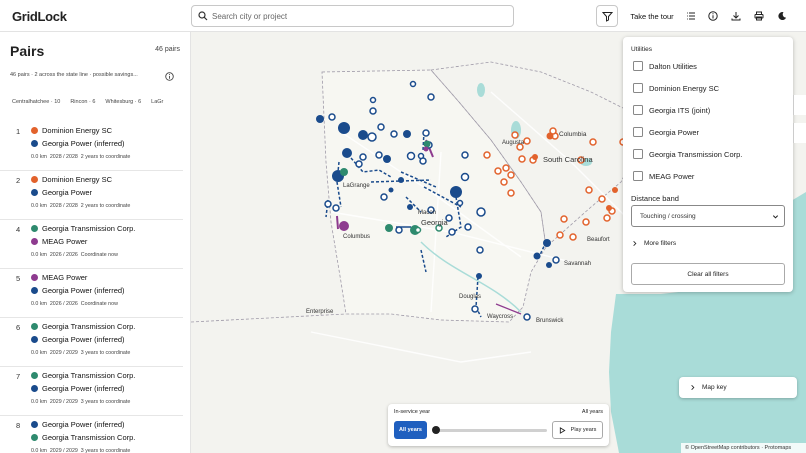 The height and width of the screenshot is (453, 806). What do you see at coordinates (436, 430) in the screenshot?
I see `year-slider-thumb` at bounding box center [436, 430].